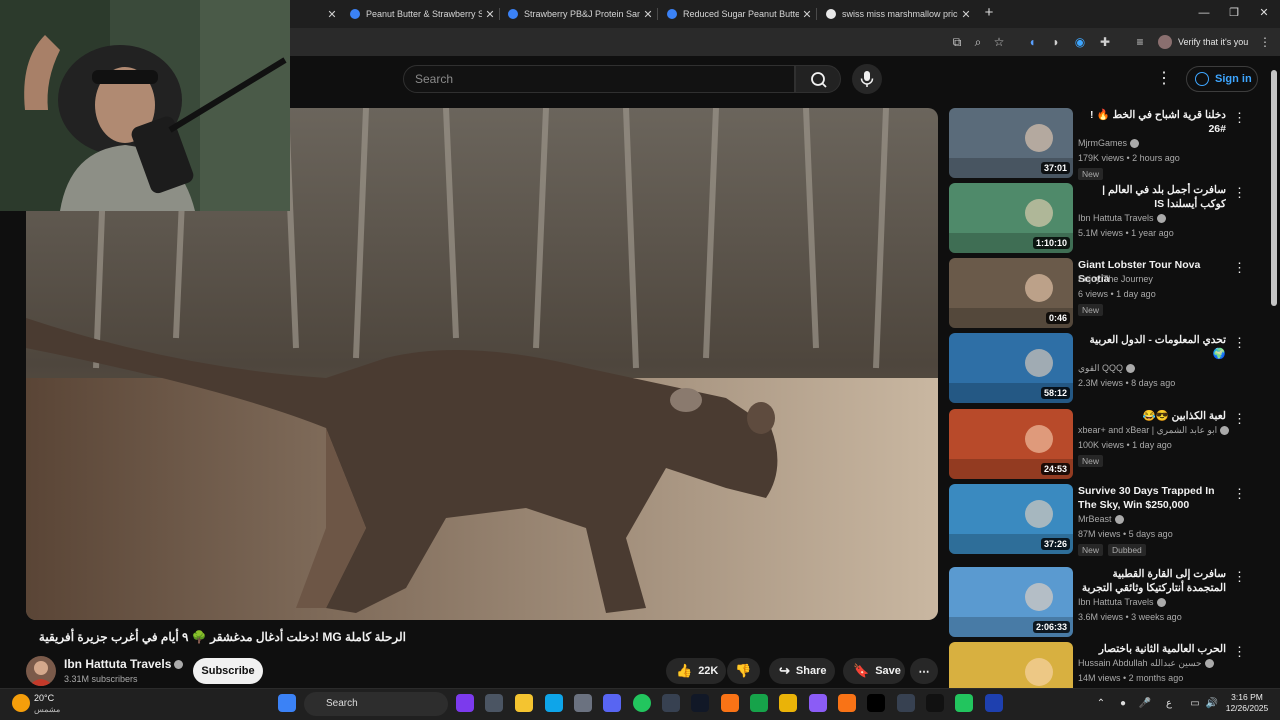  I want to click on video-title: لعبة الكذابين 😎😂, so click(1152, 416).